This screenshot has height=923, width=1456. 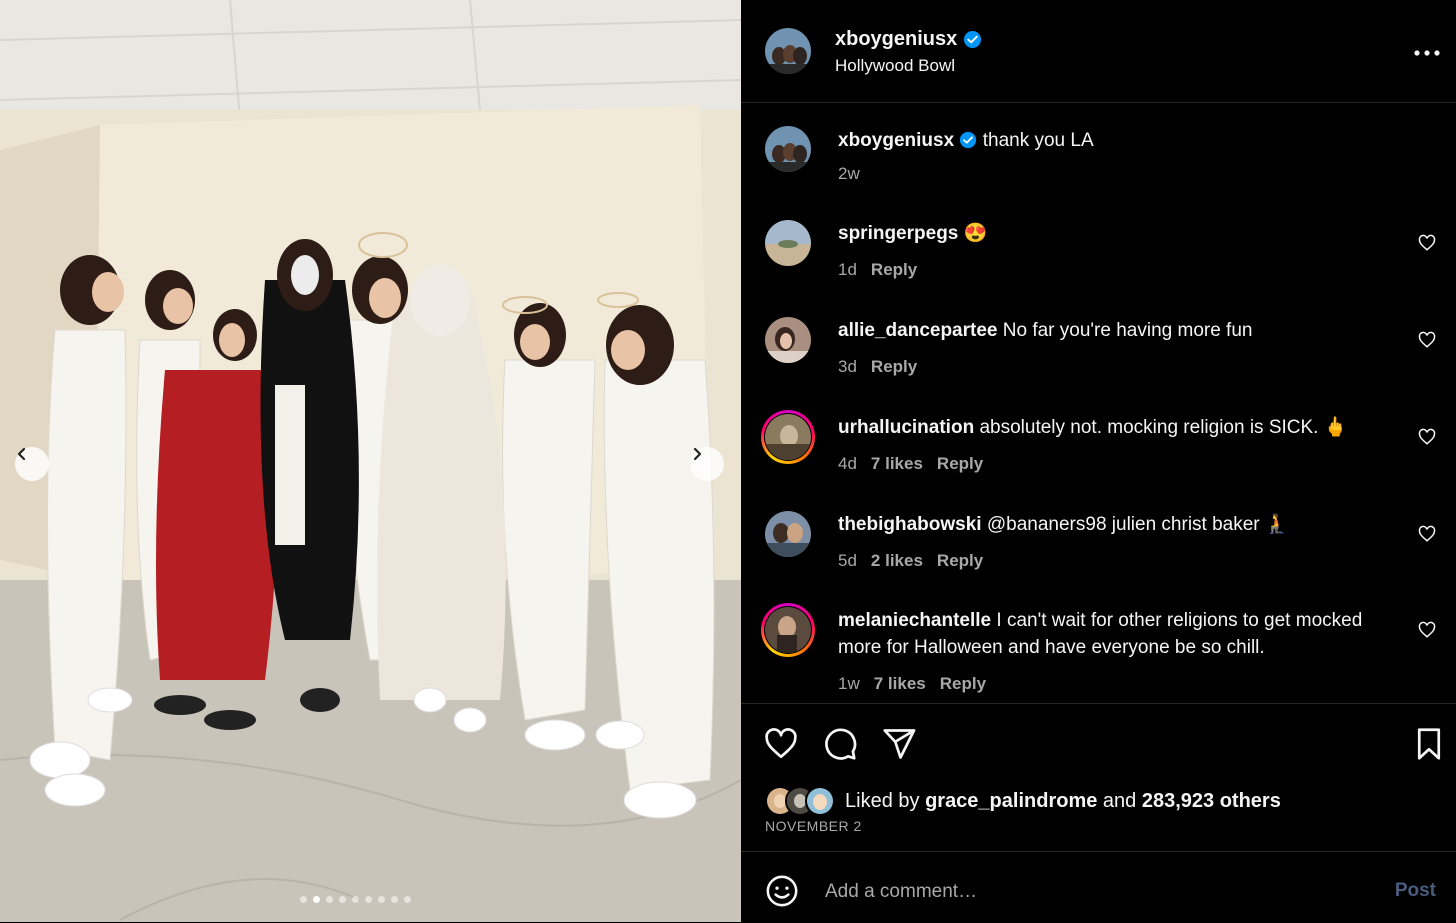 What do you see at coordinates (1211, 801) in the screenshot?
I see `likes-count: 283,923 others` at bounding box center [1211, 801].